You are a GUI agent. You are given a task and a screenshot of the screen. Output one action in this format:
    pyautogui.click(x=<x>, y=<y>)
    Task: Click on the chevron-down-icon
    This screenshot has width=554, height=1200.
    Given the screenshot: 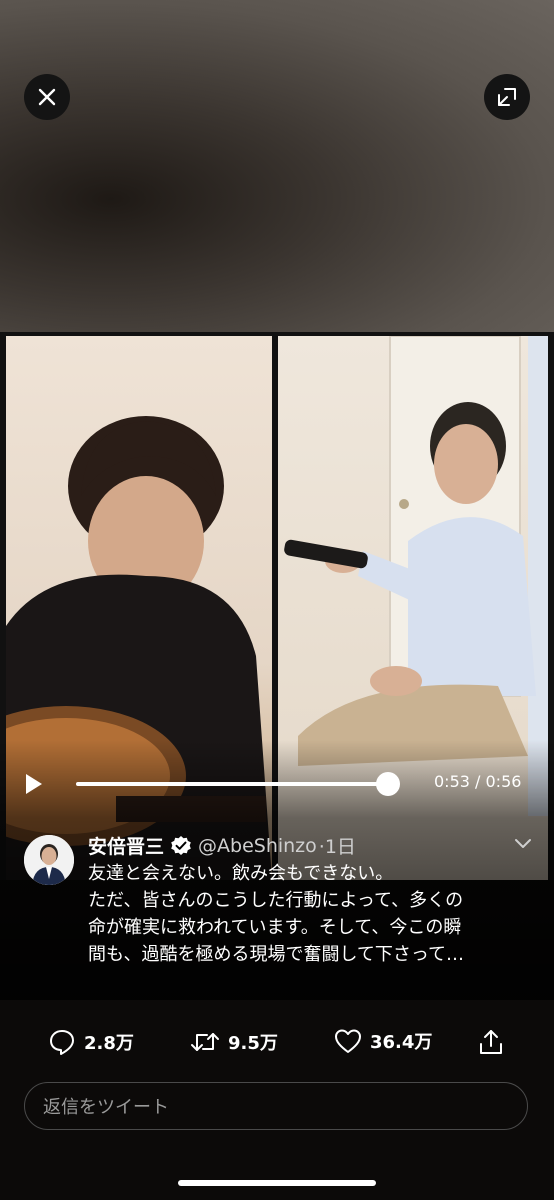 What is the action you would take?
    pyautogui.click(x=523, y=843)
    